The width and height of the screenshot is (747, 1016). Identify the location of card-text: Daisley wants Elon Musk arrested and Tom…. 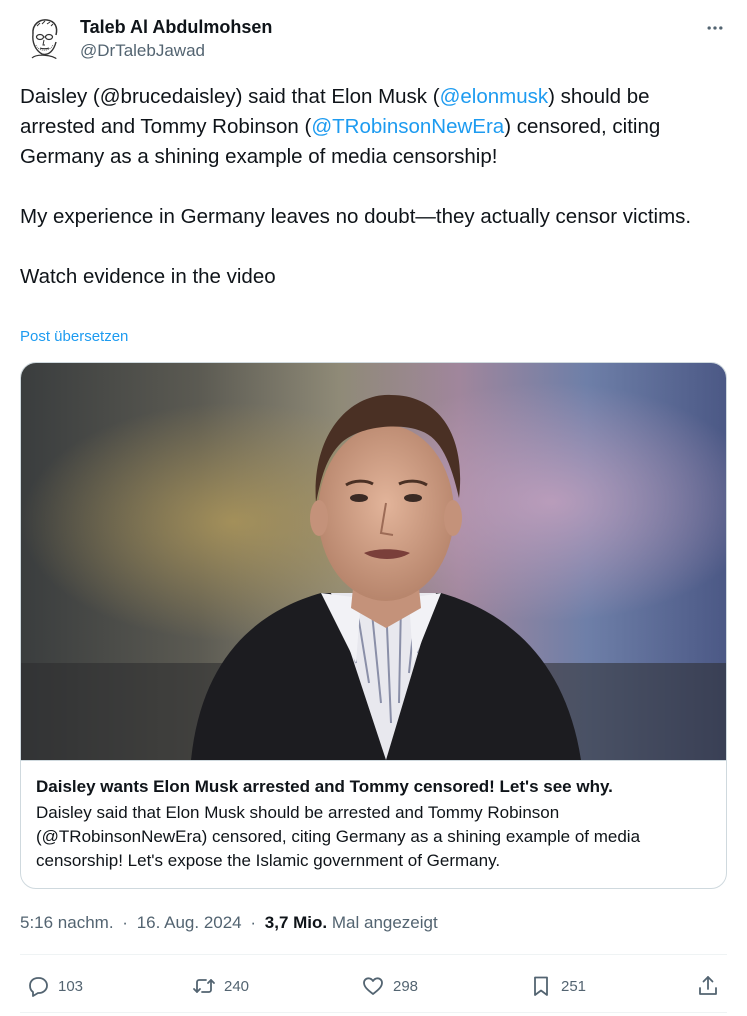
(373, 824).